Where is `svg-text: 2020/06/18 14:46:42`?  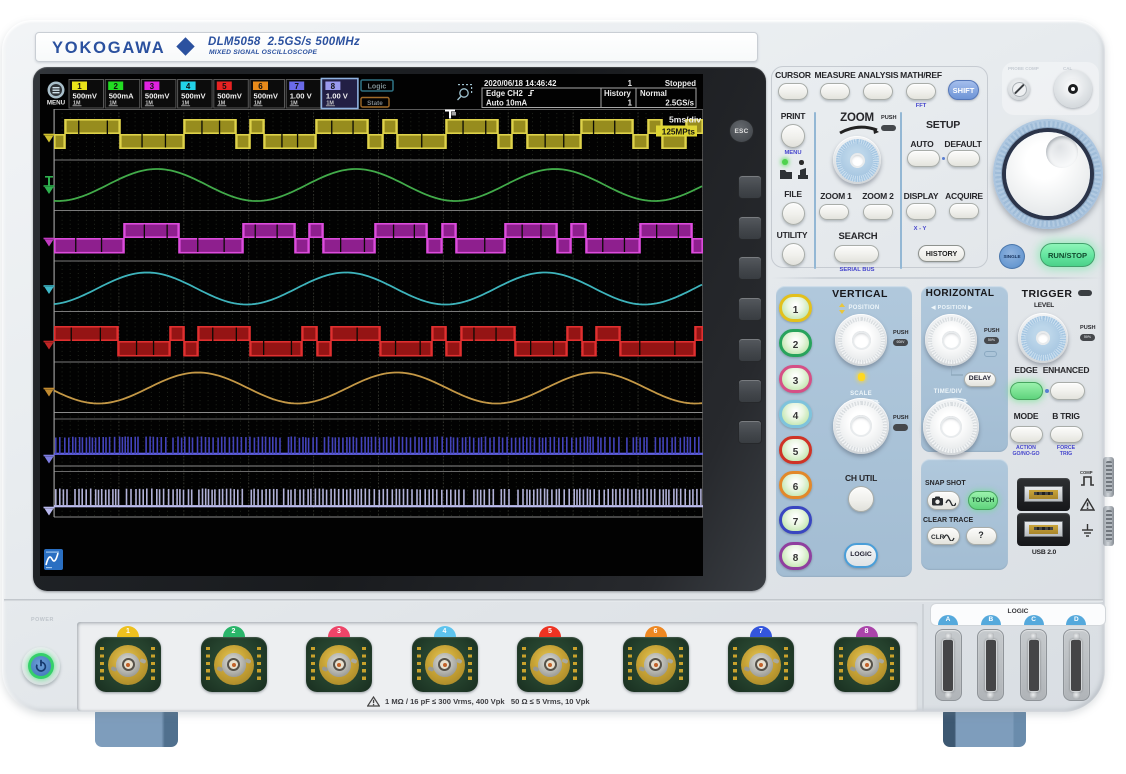
svg-text: 2020/06/18 14:46:42 is located at coordinates (520, 83).